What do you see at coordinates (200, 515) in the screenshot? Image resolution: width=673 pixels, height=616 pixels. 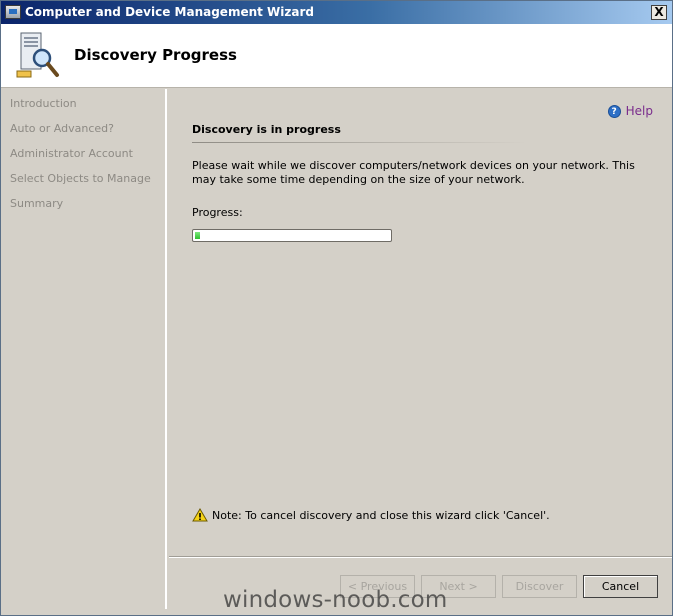 I see `warning-icon` at bounding box center [200, 515].